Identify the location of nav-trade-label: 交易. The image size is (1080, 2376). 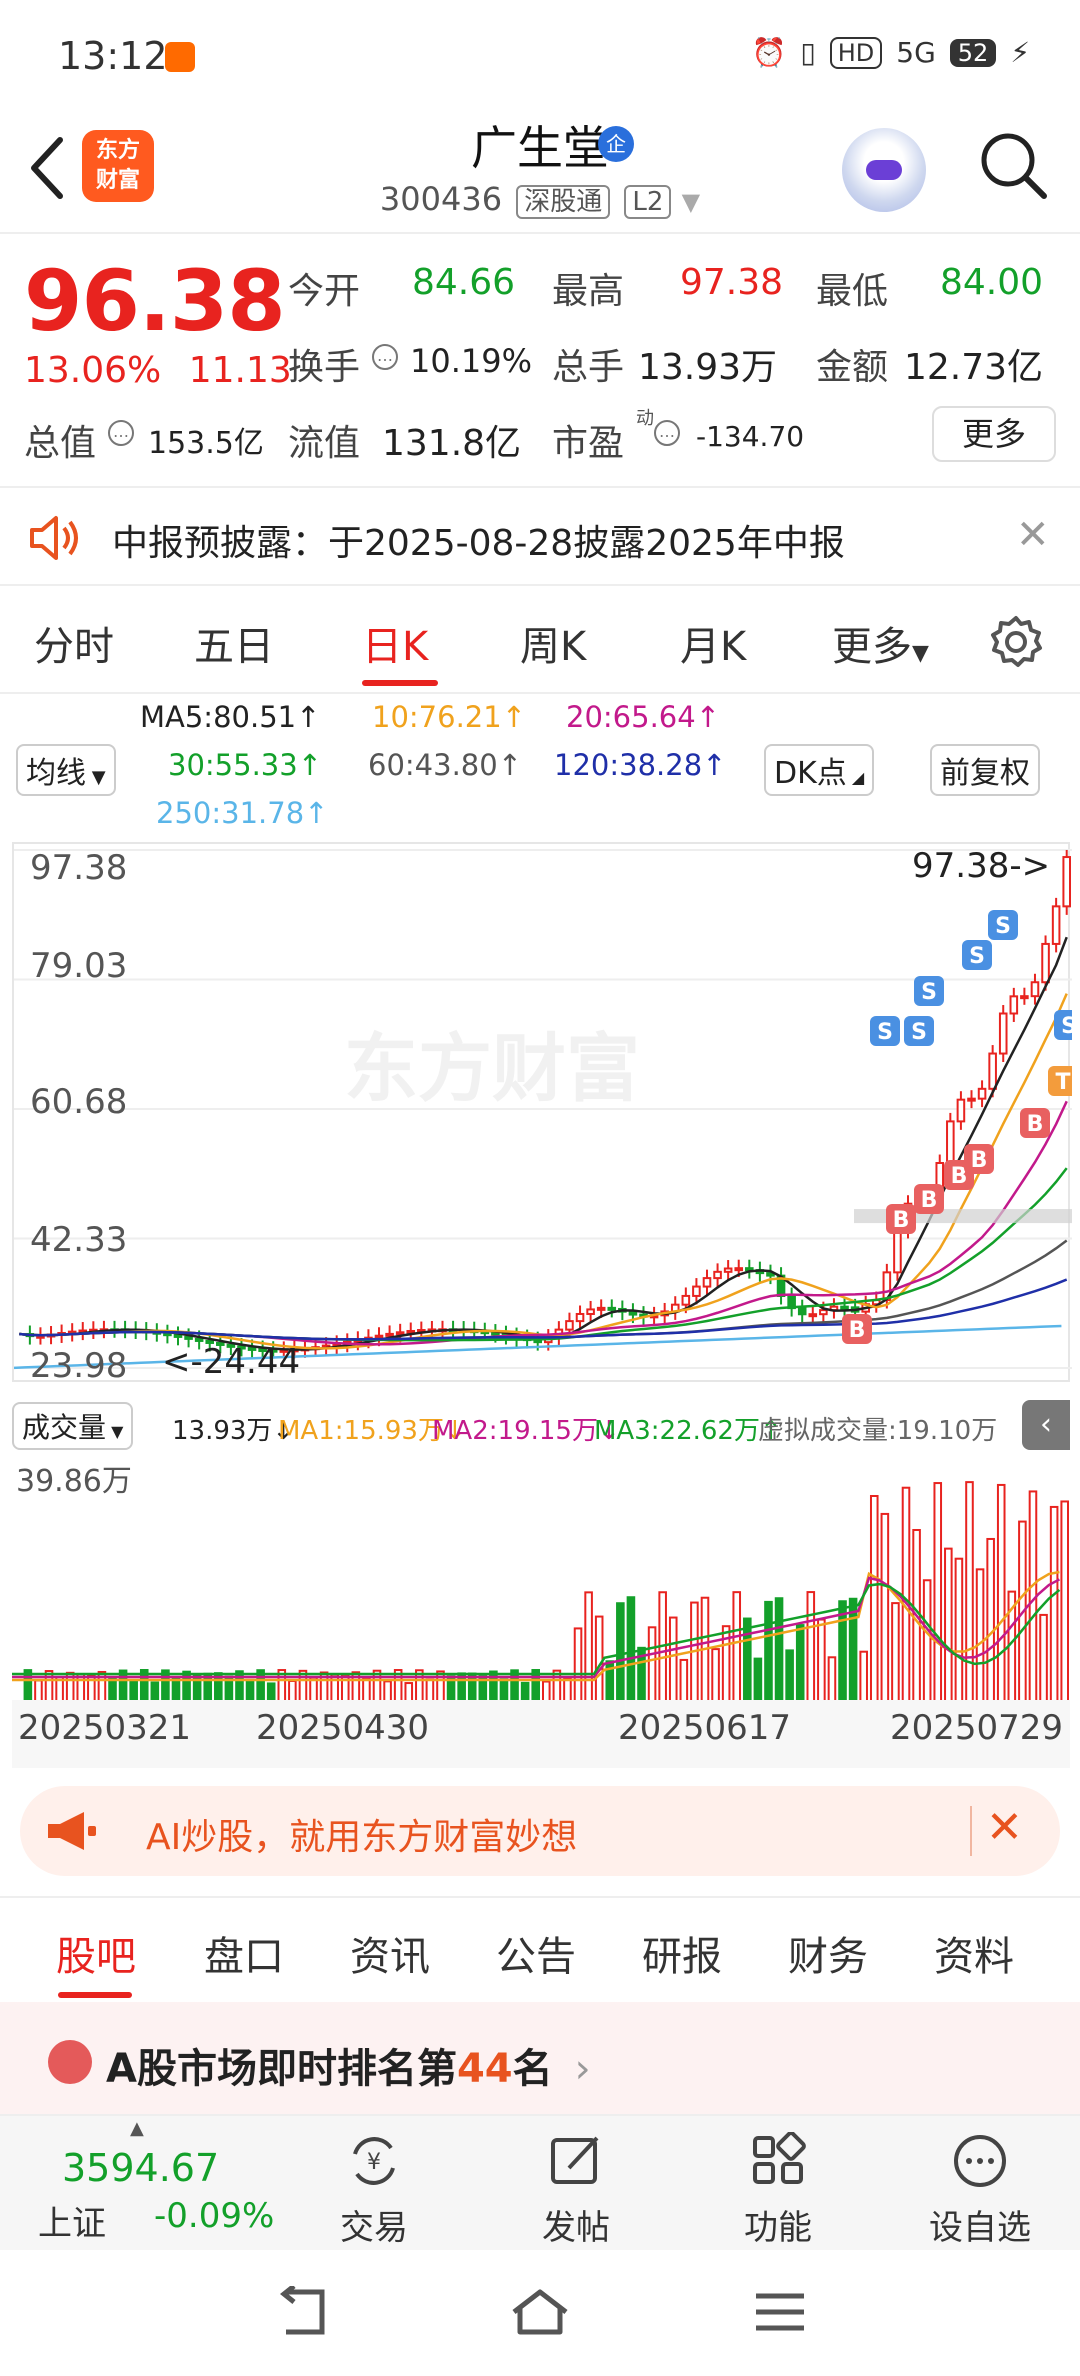
(374, 2228).